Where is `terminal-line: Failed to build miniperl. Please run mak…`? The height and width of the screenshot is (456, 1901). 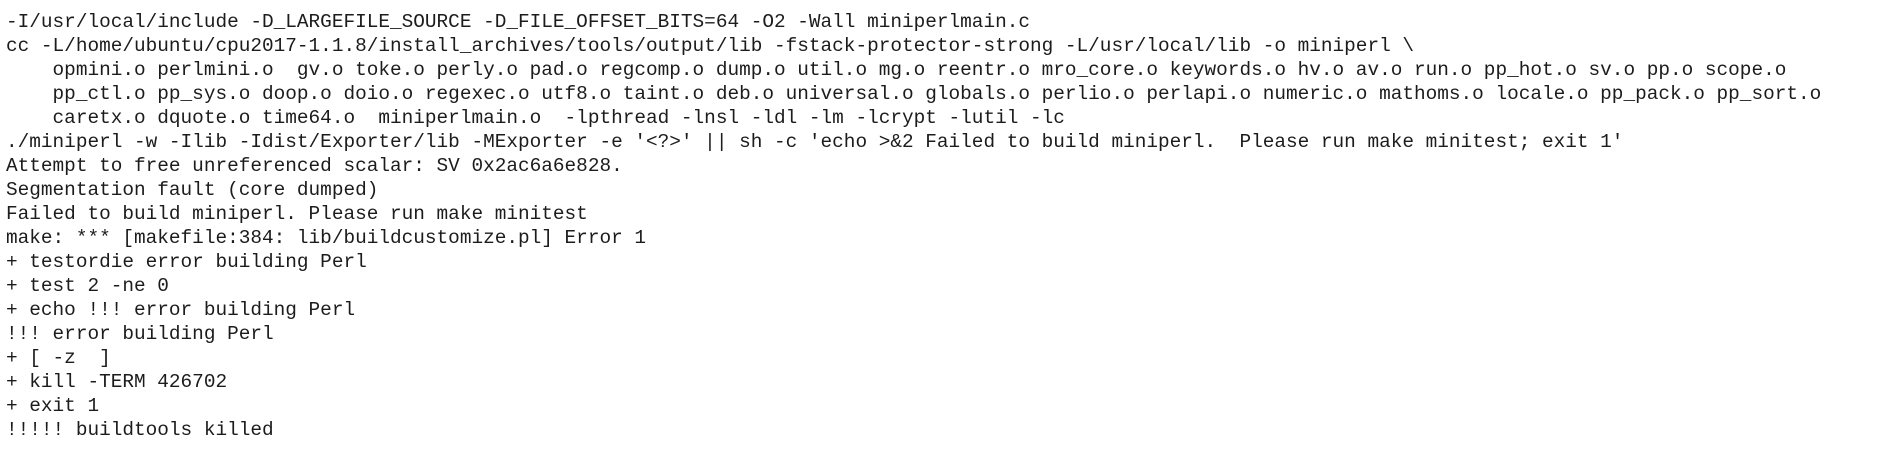
terminal-line: Failed to build miniperl. Please run mak… is located at coordinates (297, 214).